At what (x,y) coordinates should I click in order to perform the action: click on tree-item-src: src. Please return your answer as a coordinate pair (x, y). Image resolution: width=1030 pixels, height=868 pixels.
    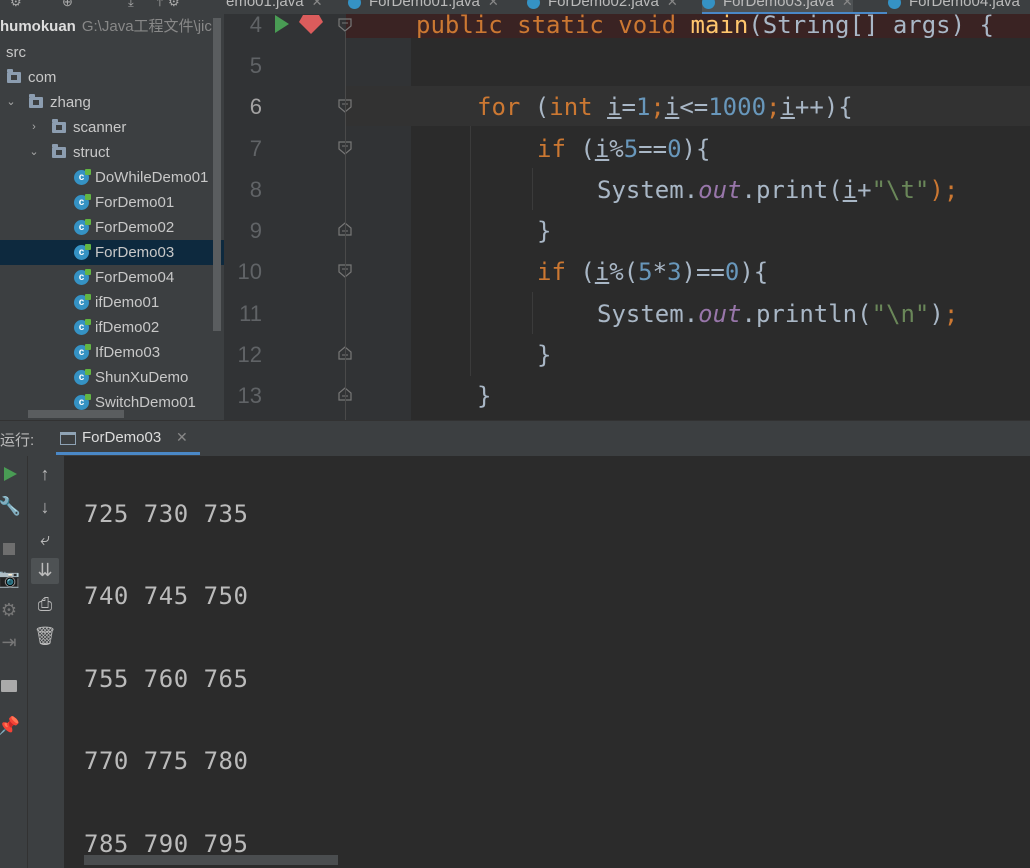
    Looking at the image, I should click on (112, 52).